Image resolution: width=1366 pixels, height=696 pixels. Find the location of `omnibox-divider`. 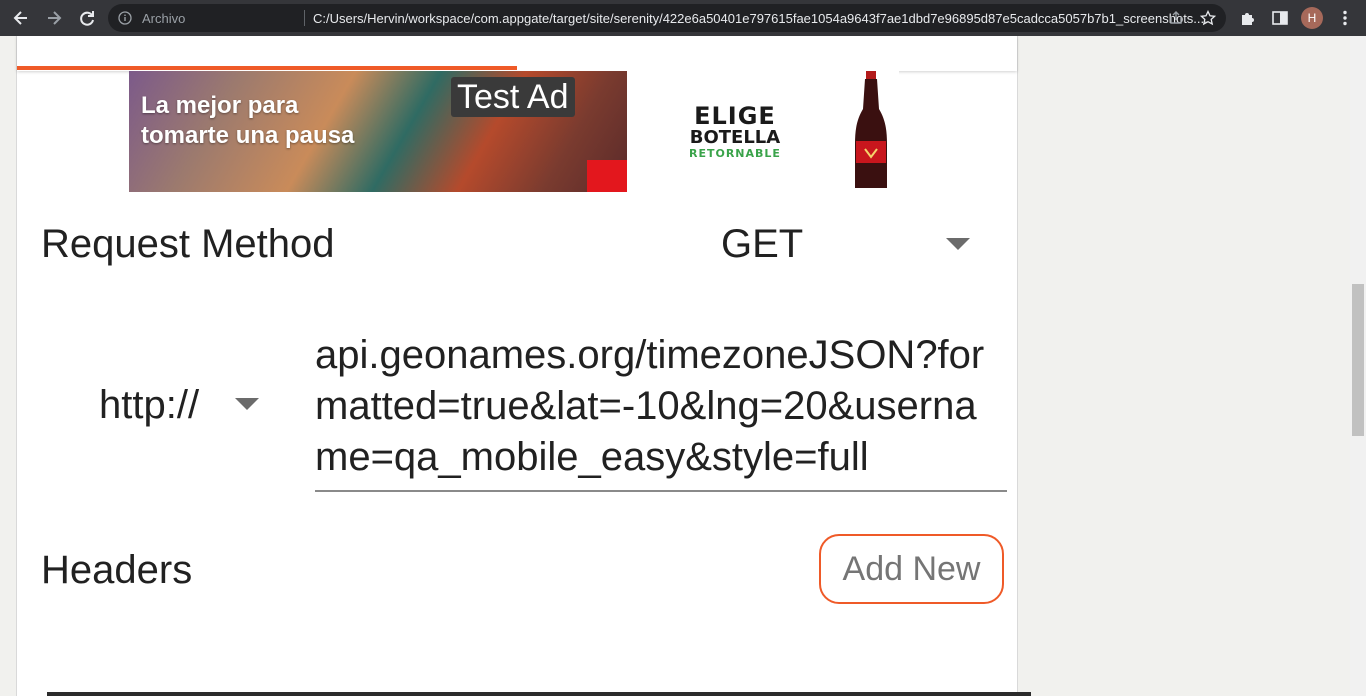

omnibox-divider is located at coordinates (304, 18).